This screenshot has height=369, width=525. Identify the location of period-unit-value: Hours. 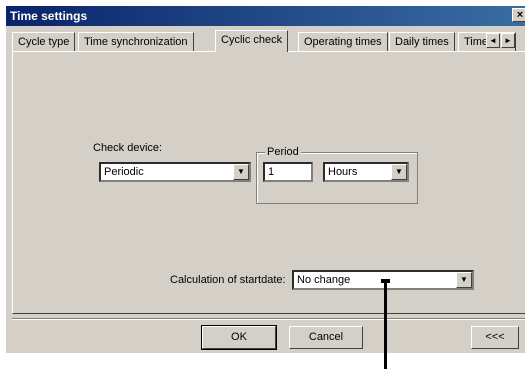
(343, 172).